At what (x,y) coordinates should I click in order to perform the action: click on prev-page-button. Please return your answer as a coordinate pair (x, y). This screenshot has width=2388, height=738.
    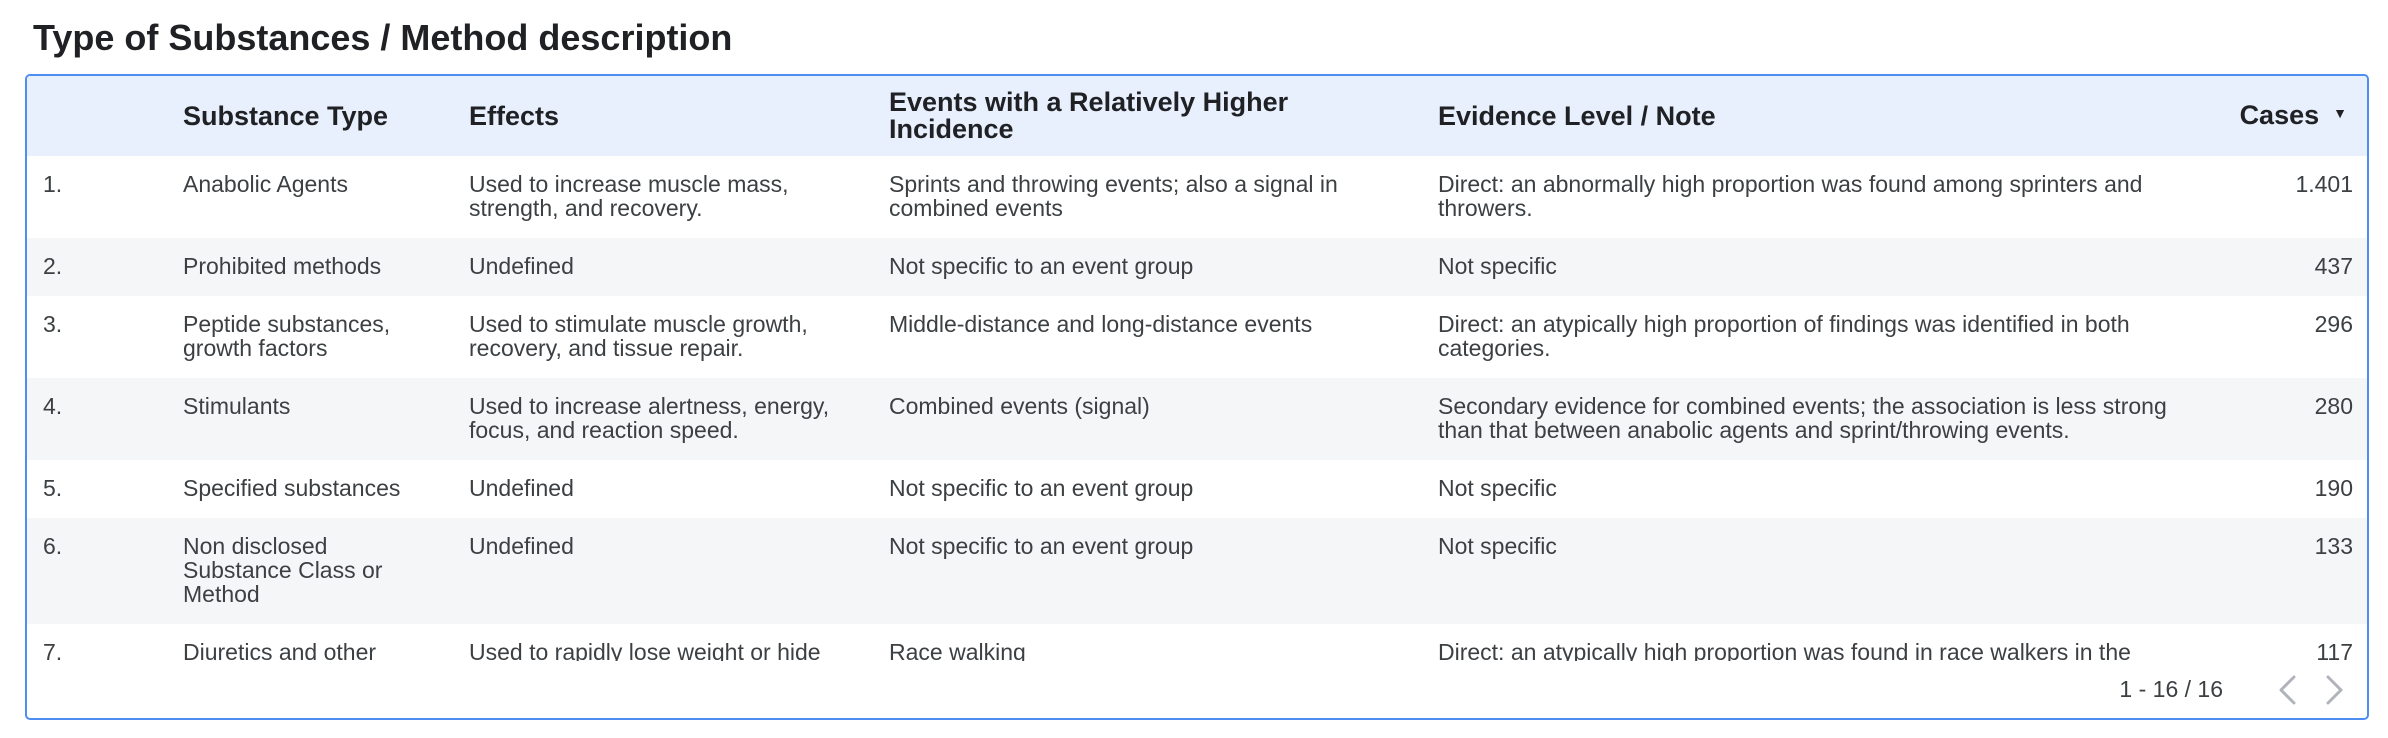
    Looking at the image, I should click on (2287, 690).